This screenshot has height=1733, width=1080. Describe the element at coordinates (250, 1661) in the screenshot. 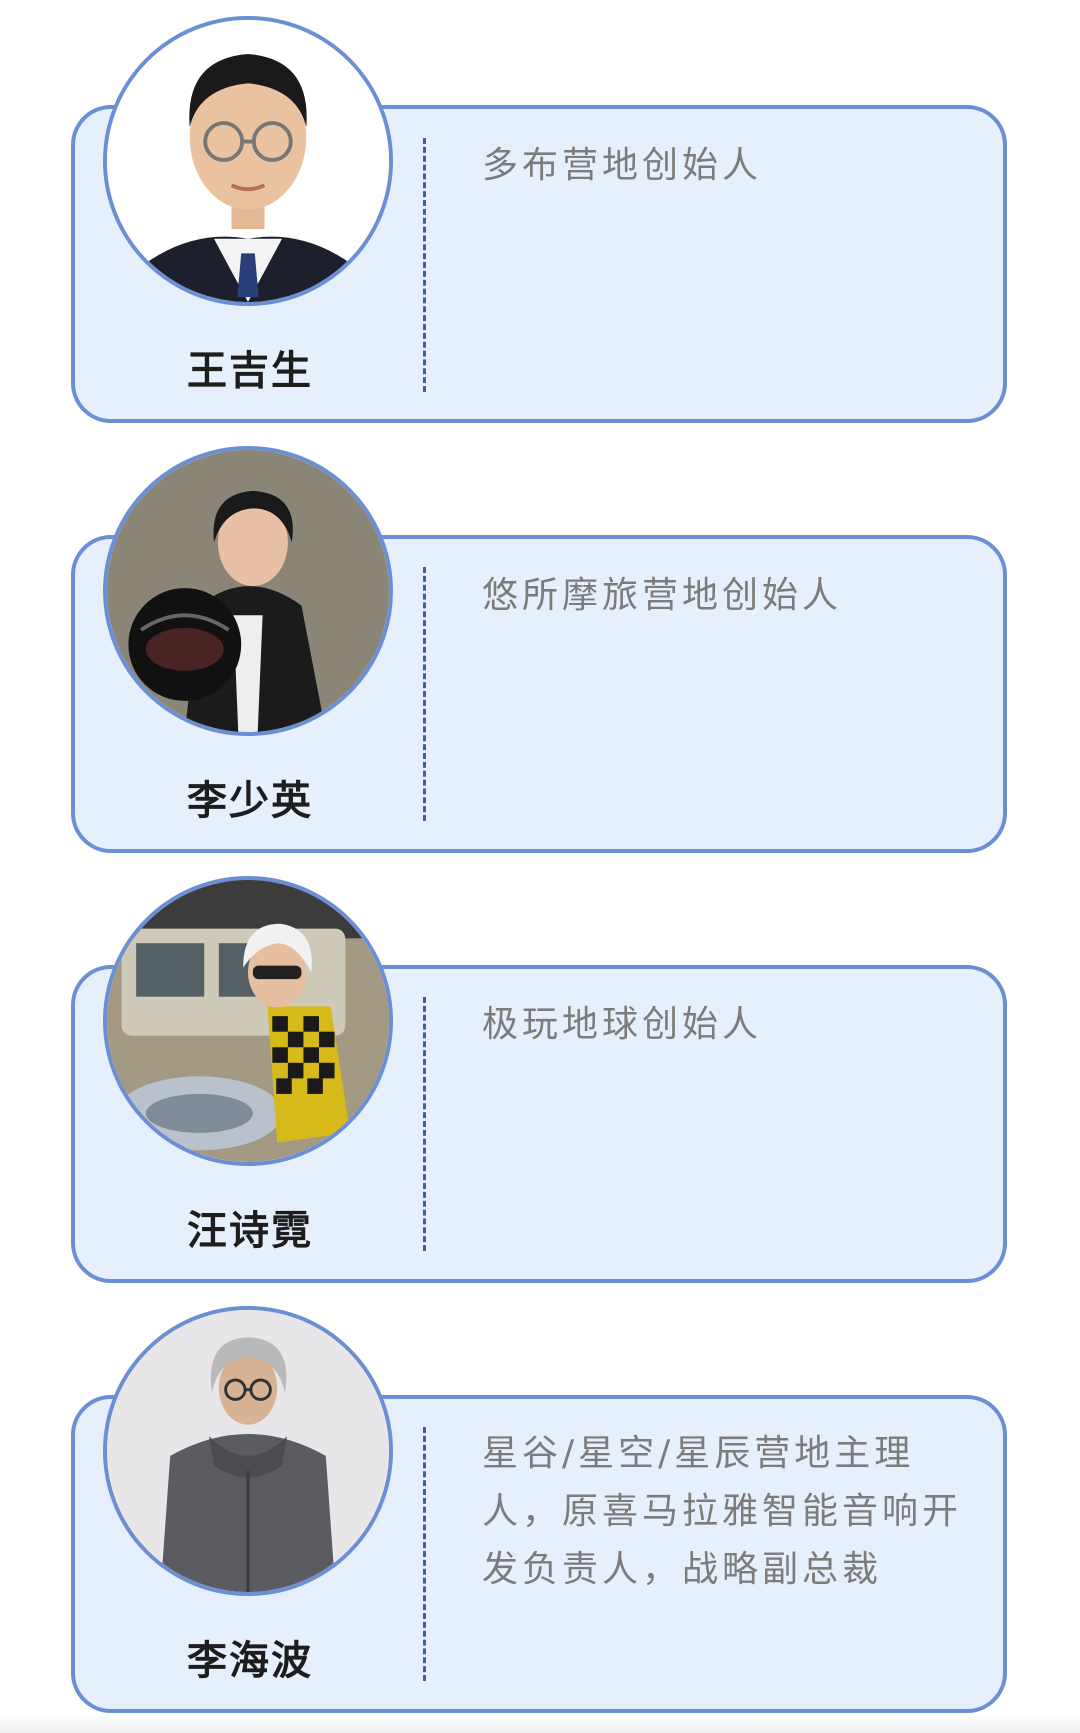

I see `person-name: 李海波` at that location.